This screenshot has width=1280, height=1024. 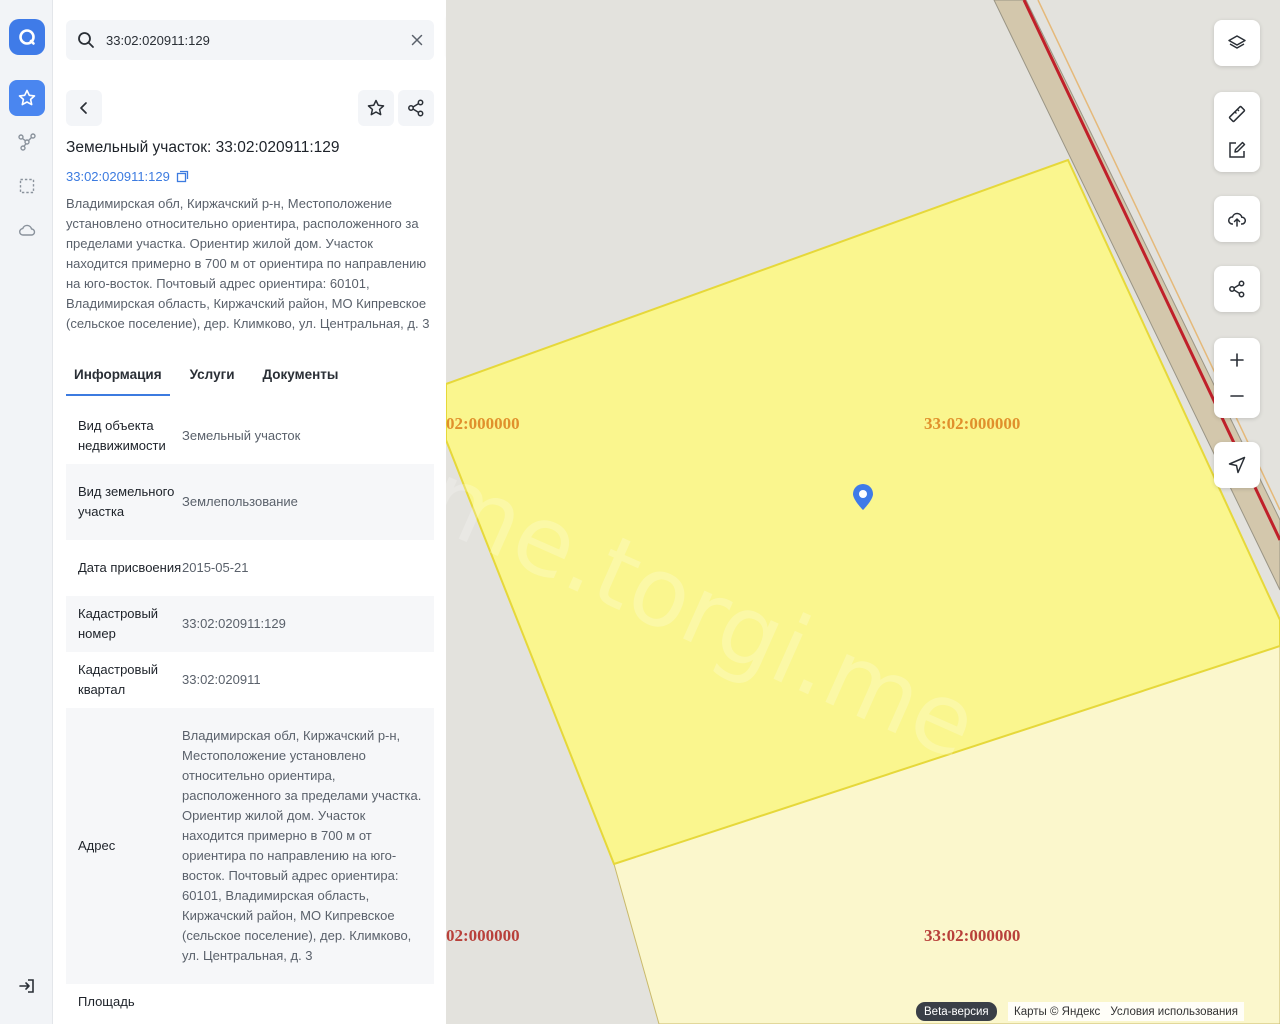 What do you see at coordinates (863, 497) in the screenshot?
I see `location-pin-icon` at bounding box center [863, 497].